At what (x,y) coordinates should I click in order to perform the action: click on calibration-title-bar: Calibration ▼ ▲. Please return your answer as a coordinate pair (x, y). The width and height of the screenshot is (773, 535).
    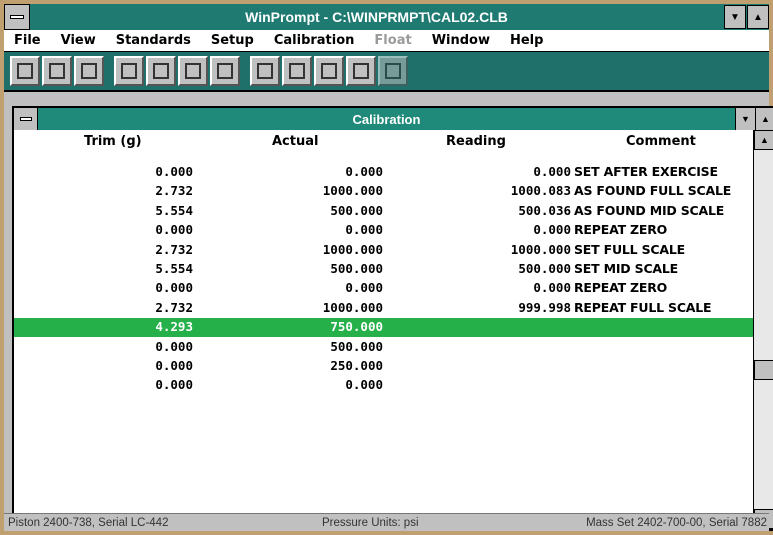
    Looking at the image, I should click on (393, 119).